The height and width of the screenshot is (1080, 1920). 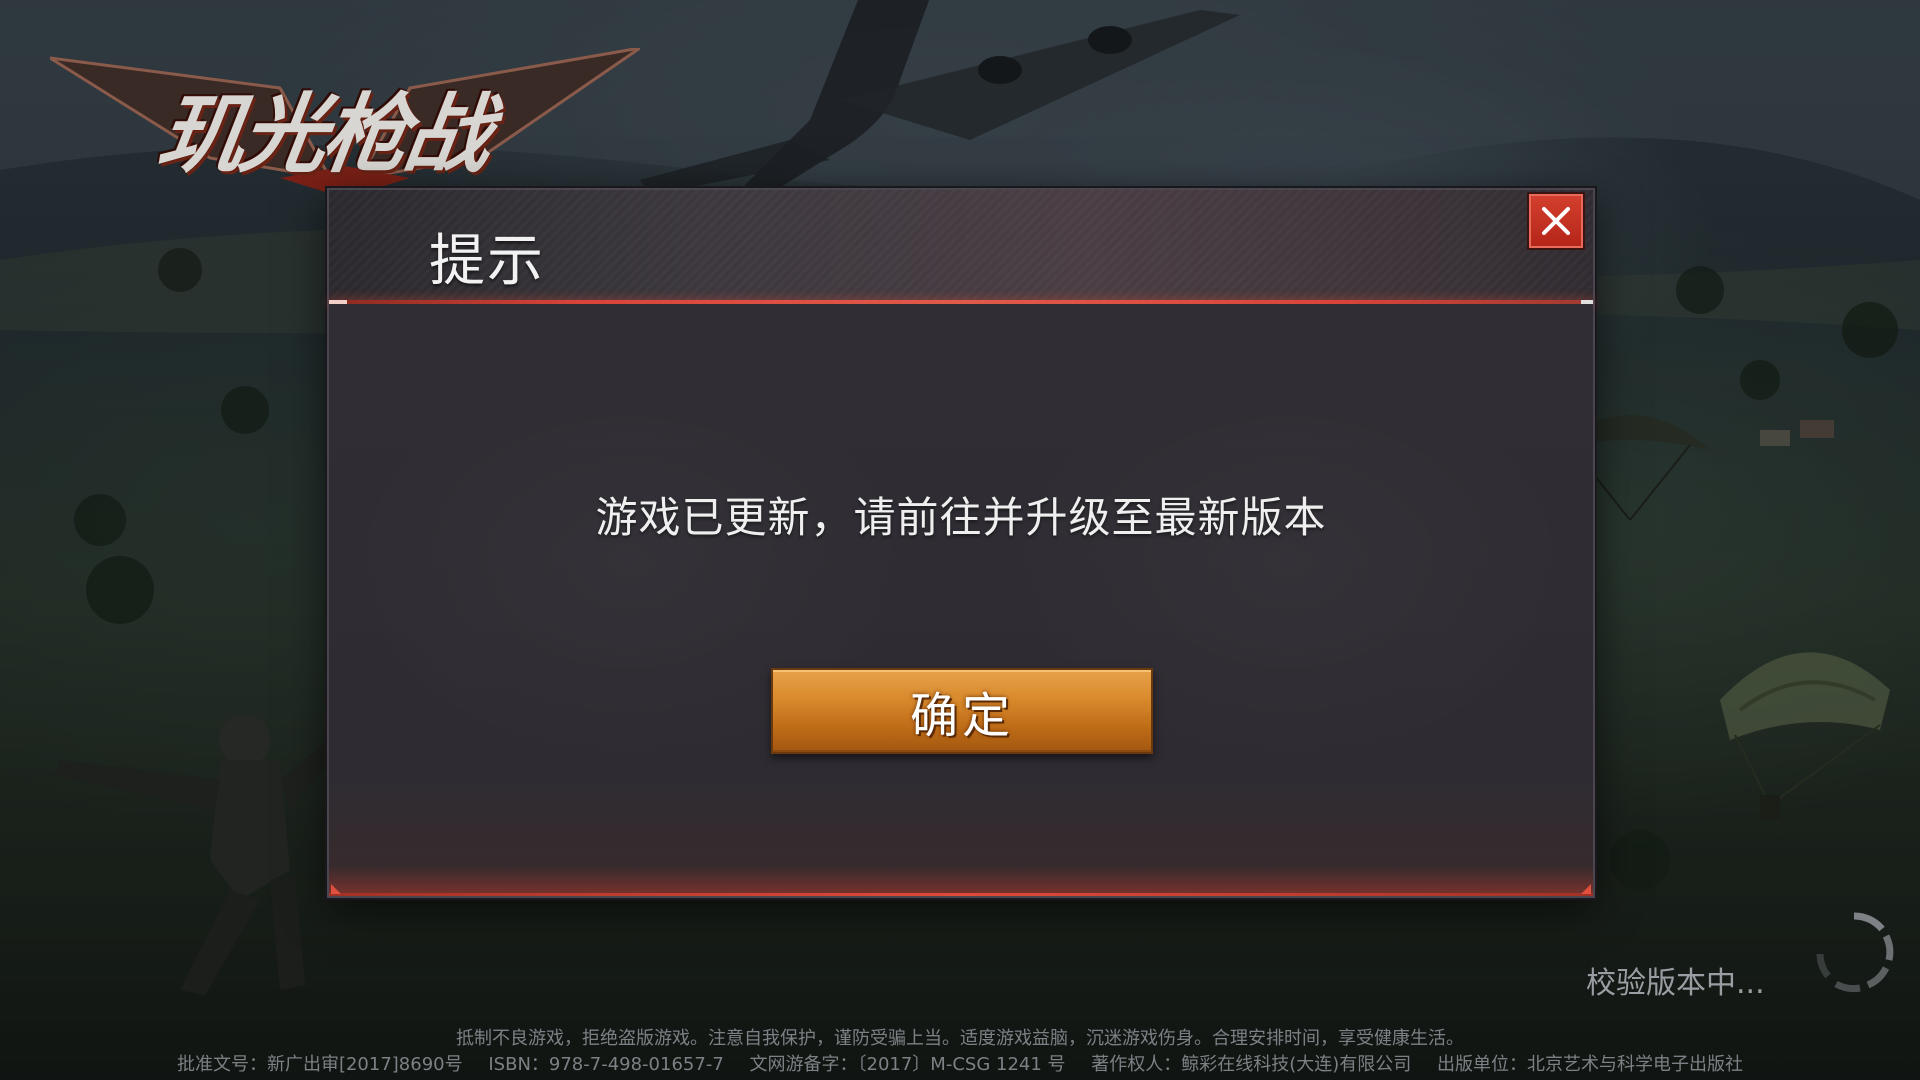 What do you see at coordinates (961, 894) in the screenshot?
I see `dialog-bottom-border` at bounding box center [961, 894].